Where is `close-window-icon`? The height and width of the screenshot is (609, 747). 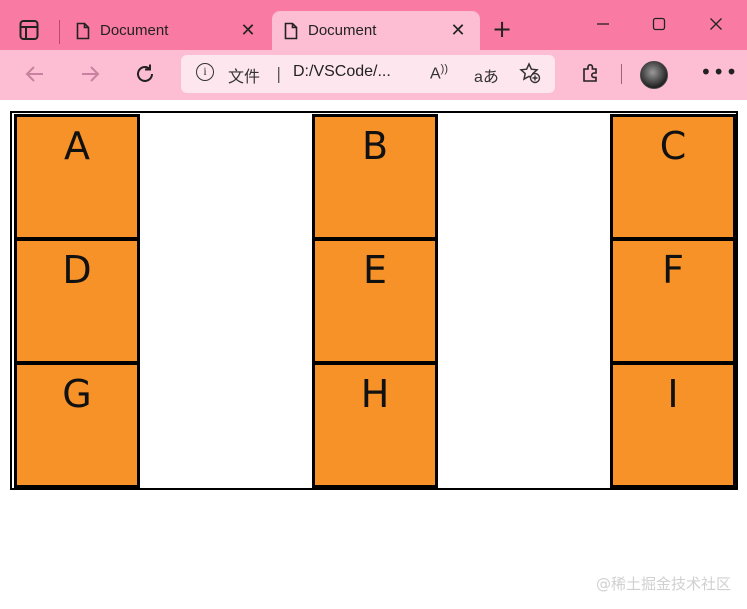
close-window-icon is located at coordinates (716, 25).